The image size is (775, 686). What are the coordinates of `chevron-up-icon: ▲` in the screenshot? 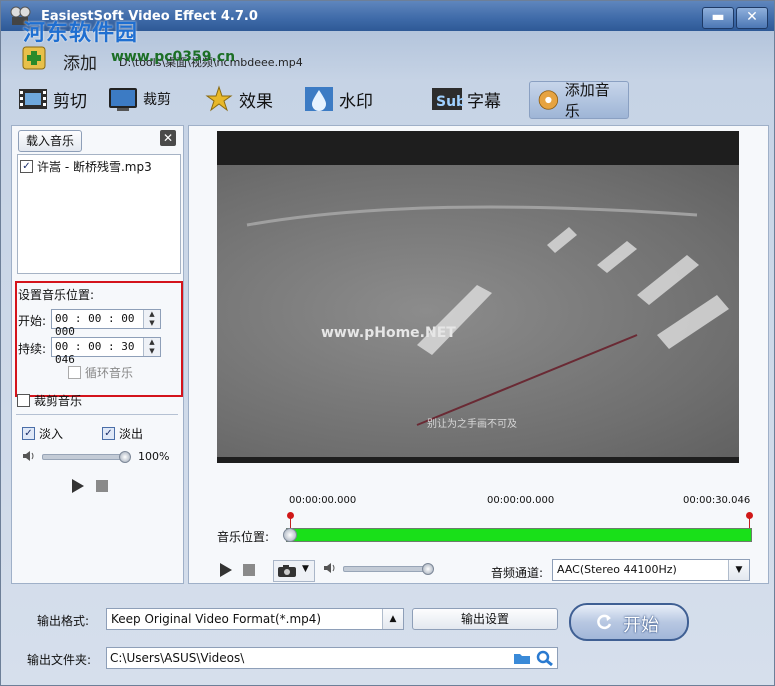 It's located at (392, 619).